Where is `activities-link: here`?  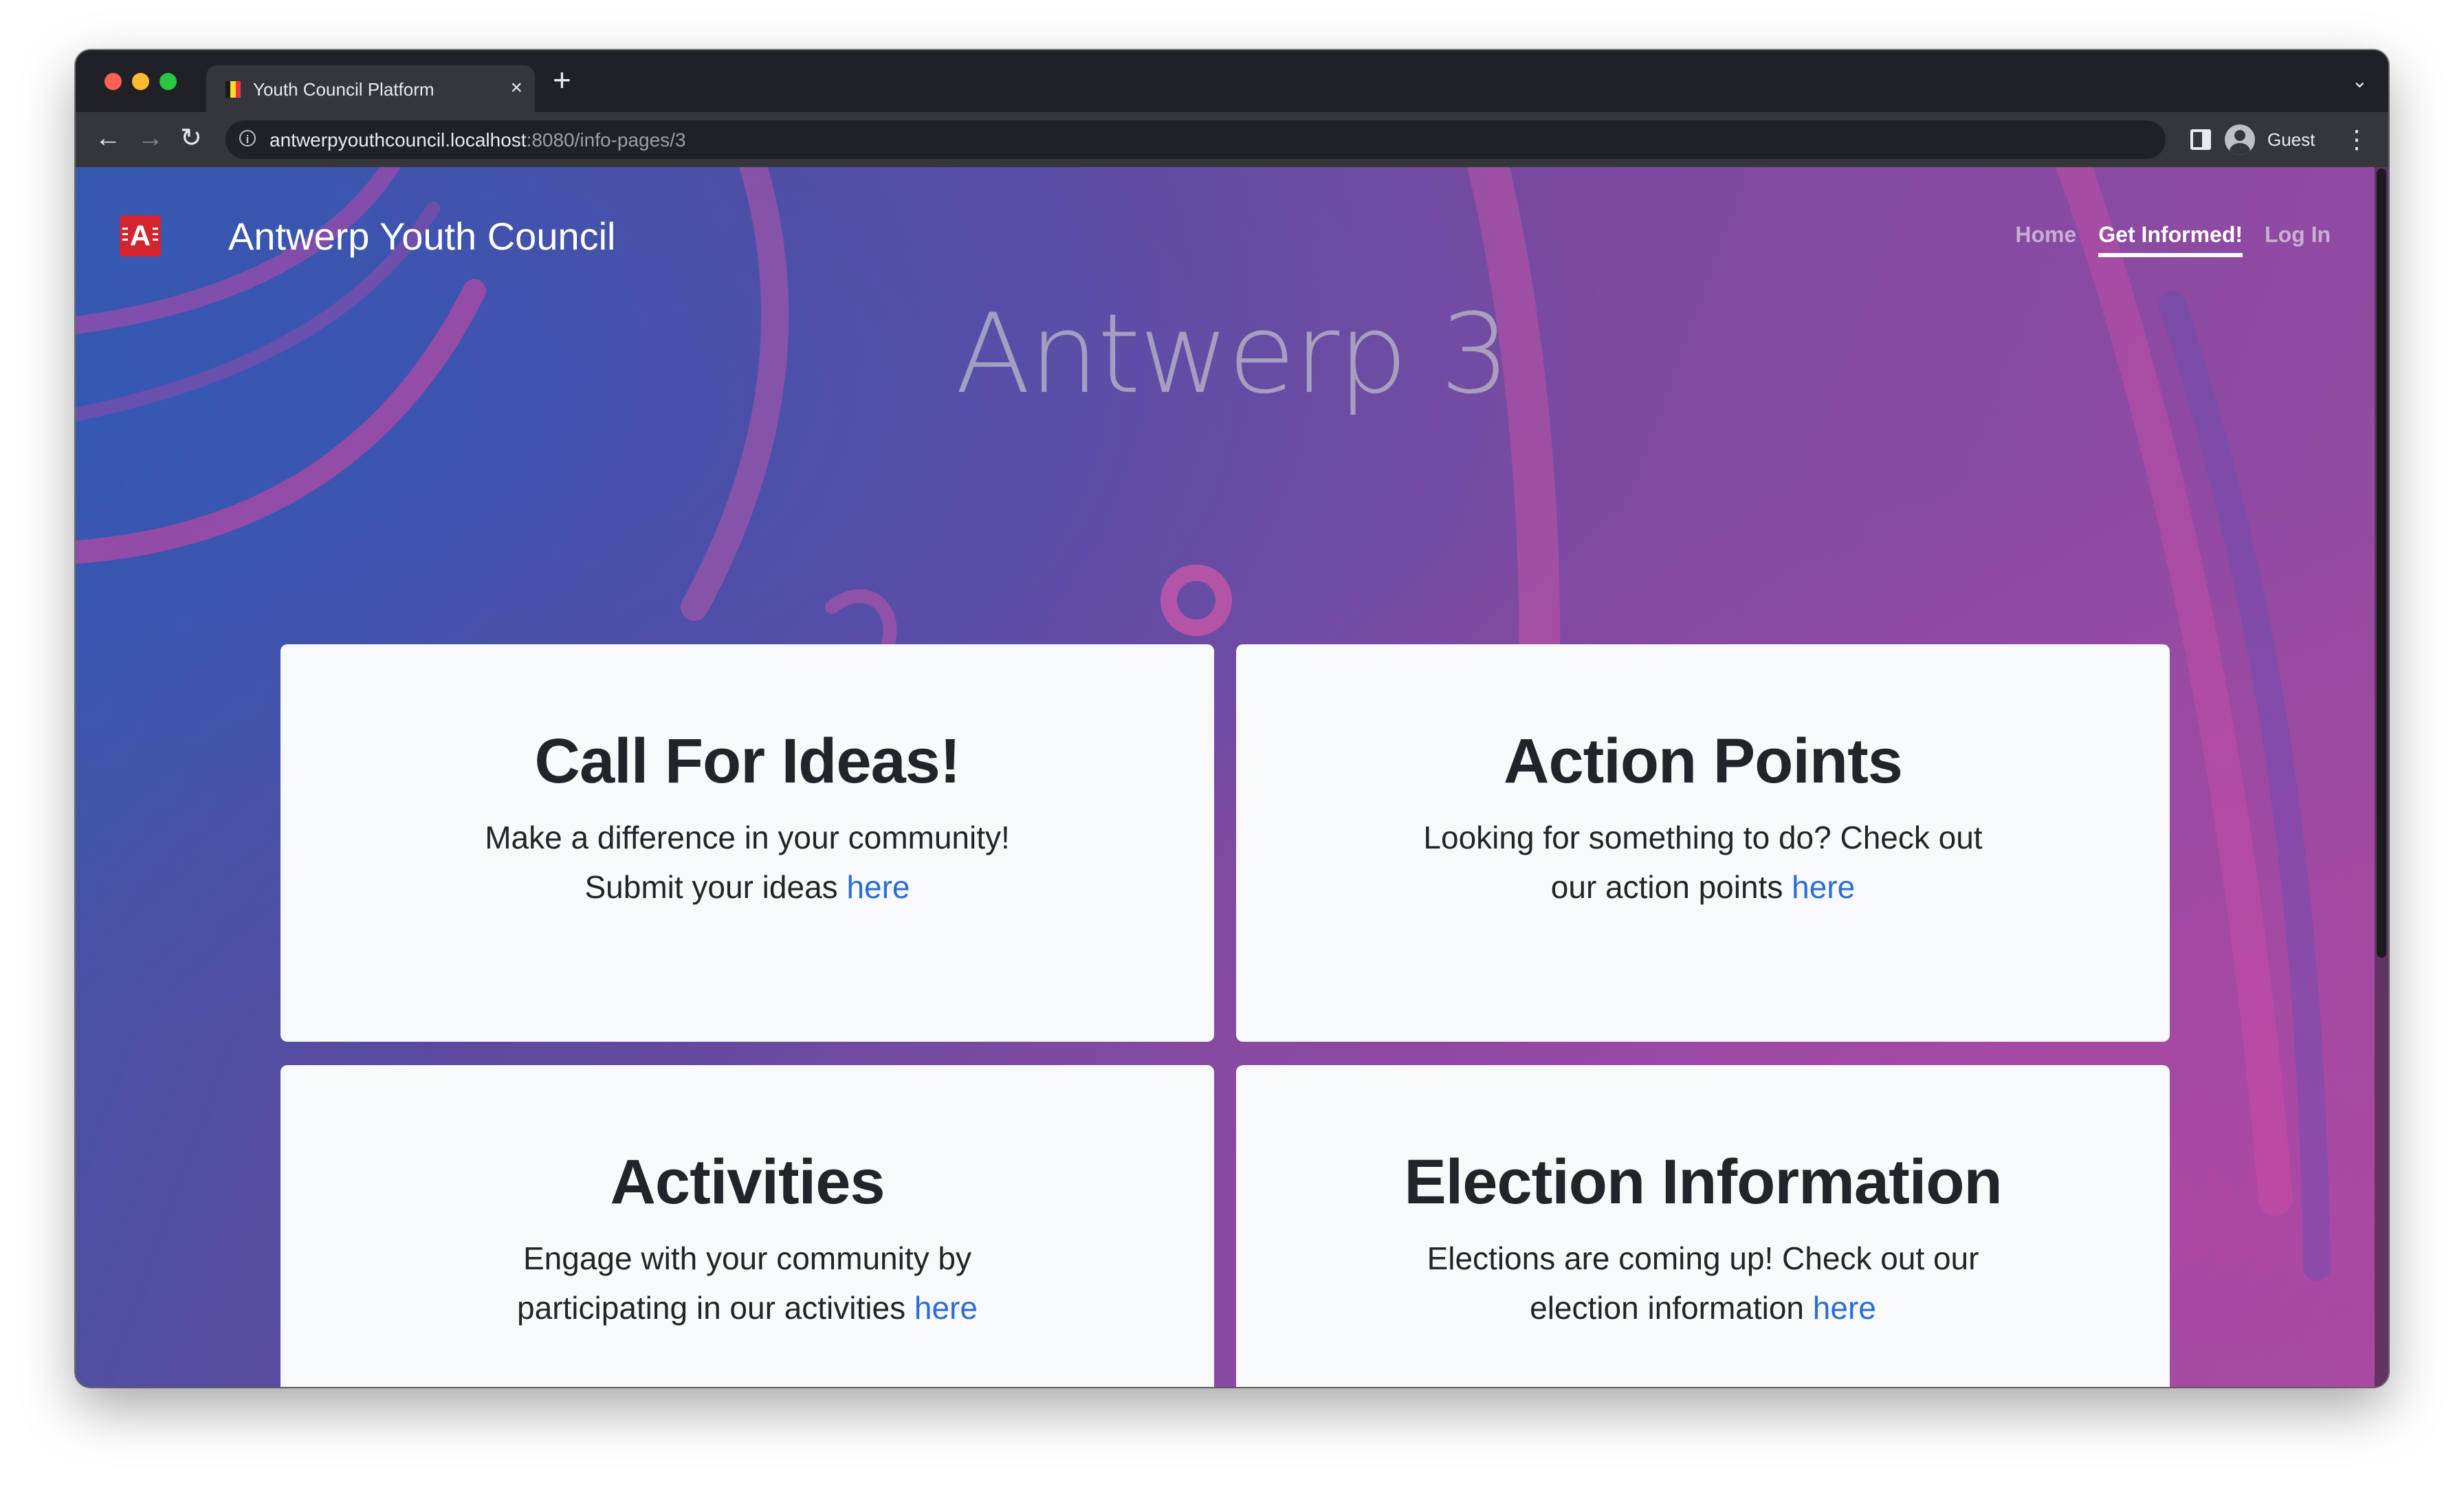
activities-link: here is located at coordinates (946, 1308).